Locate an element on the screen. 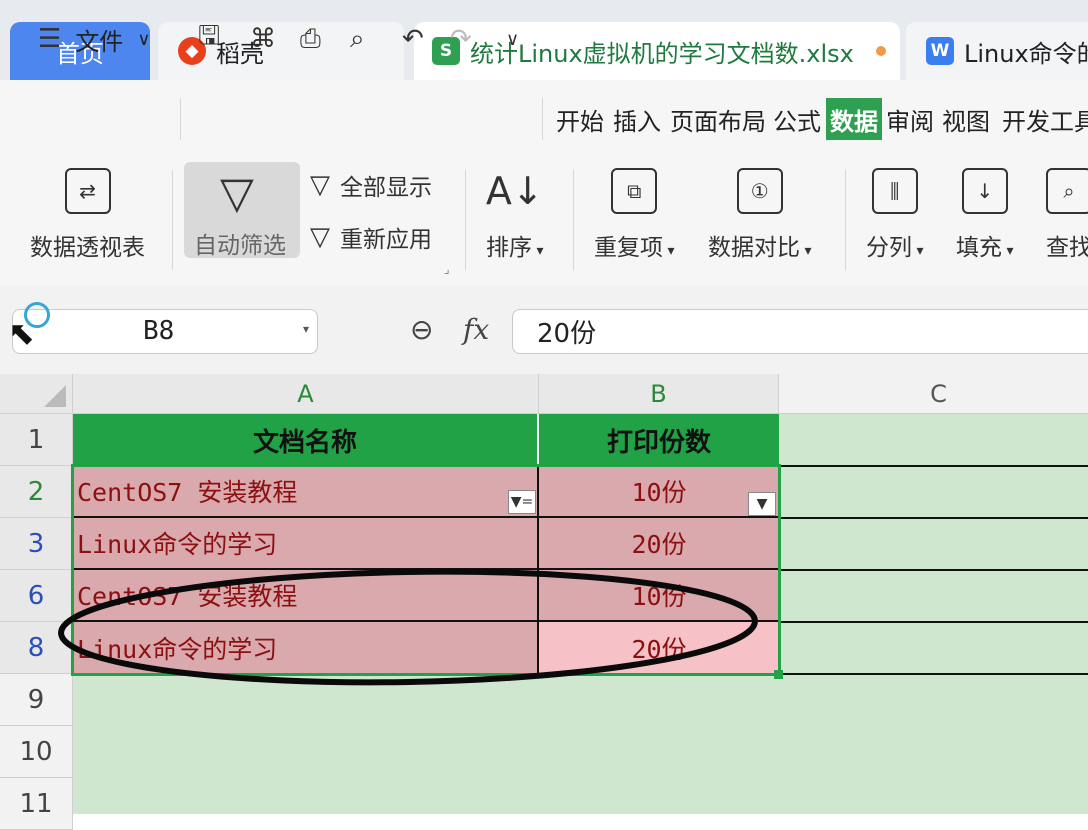 This screenshot has width=1088, height=830. duplicates-button: ⧉ 重复项 ▾ is located at coordinates (634, 215).